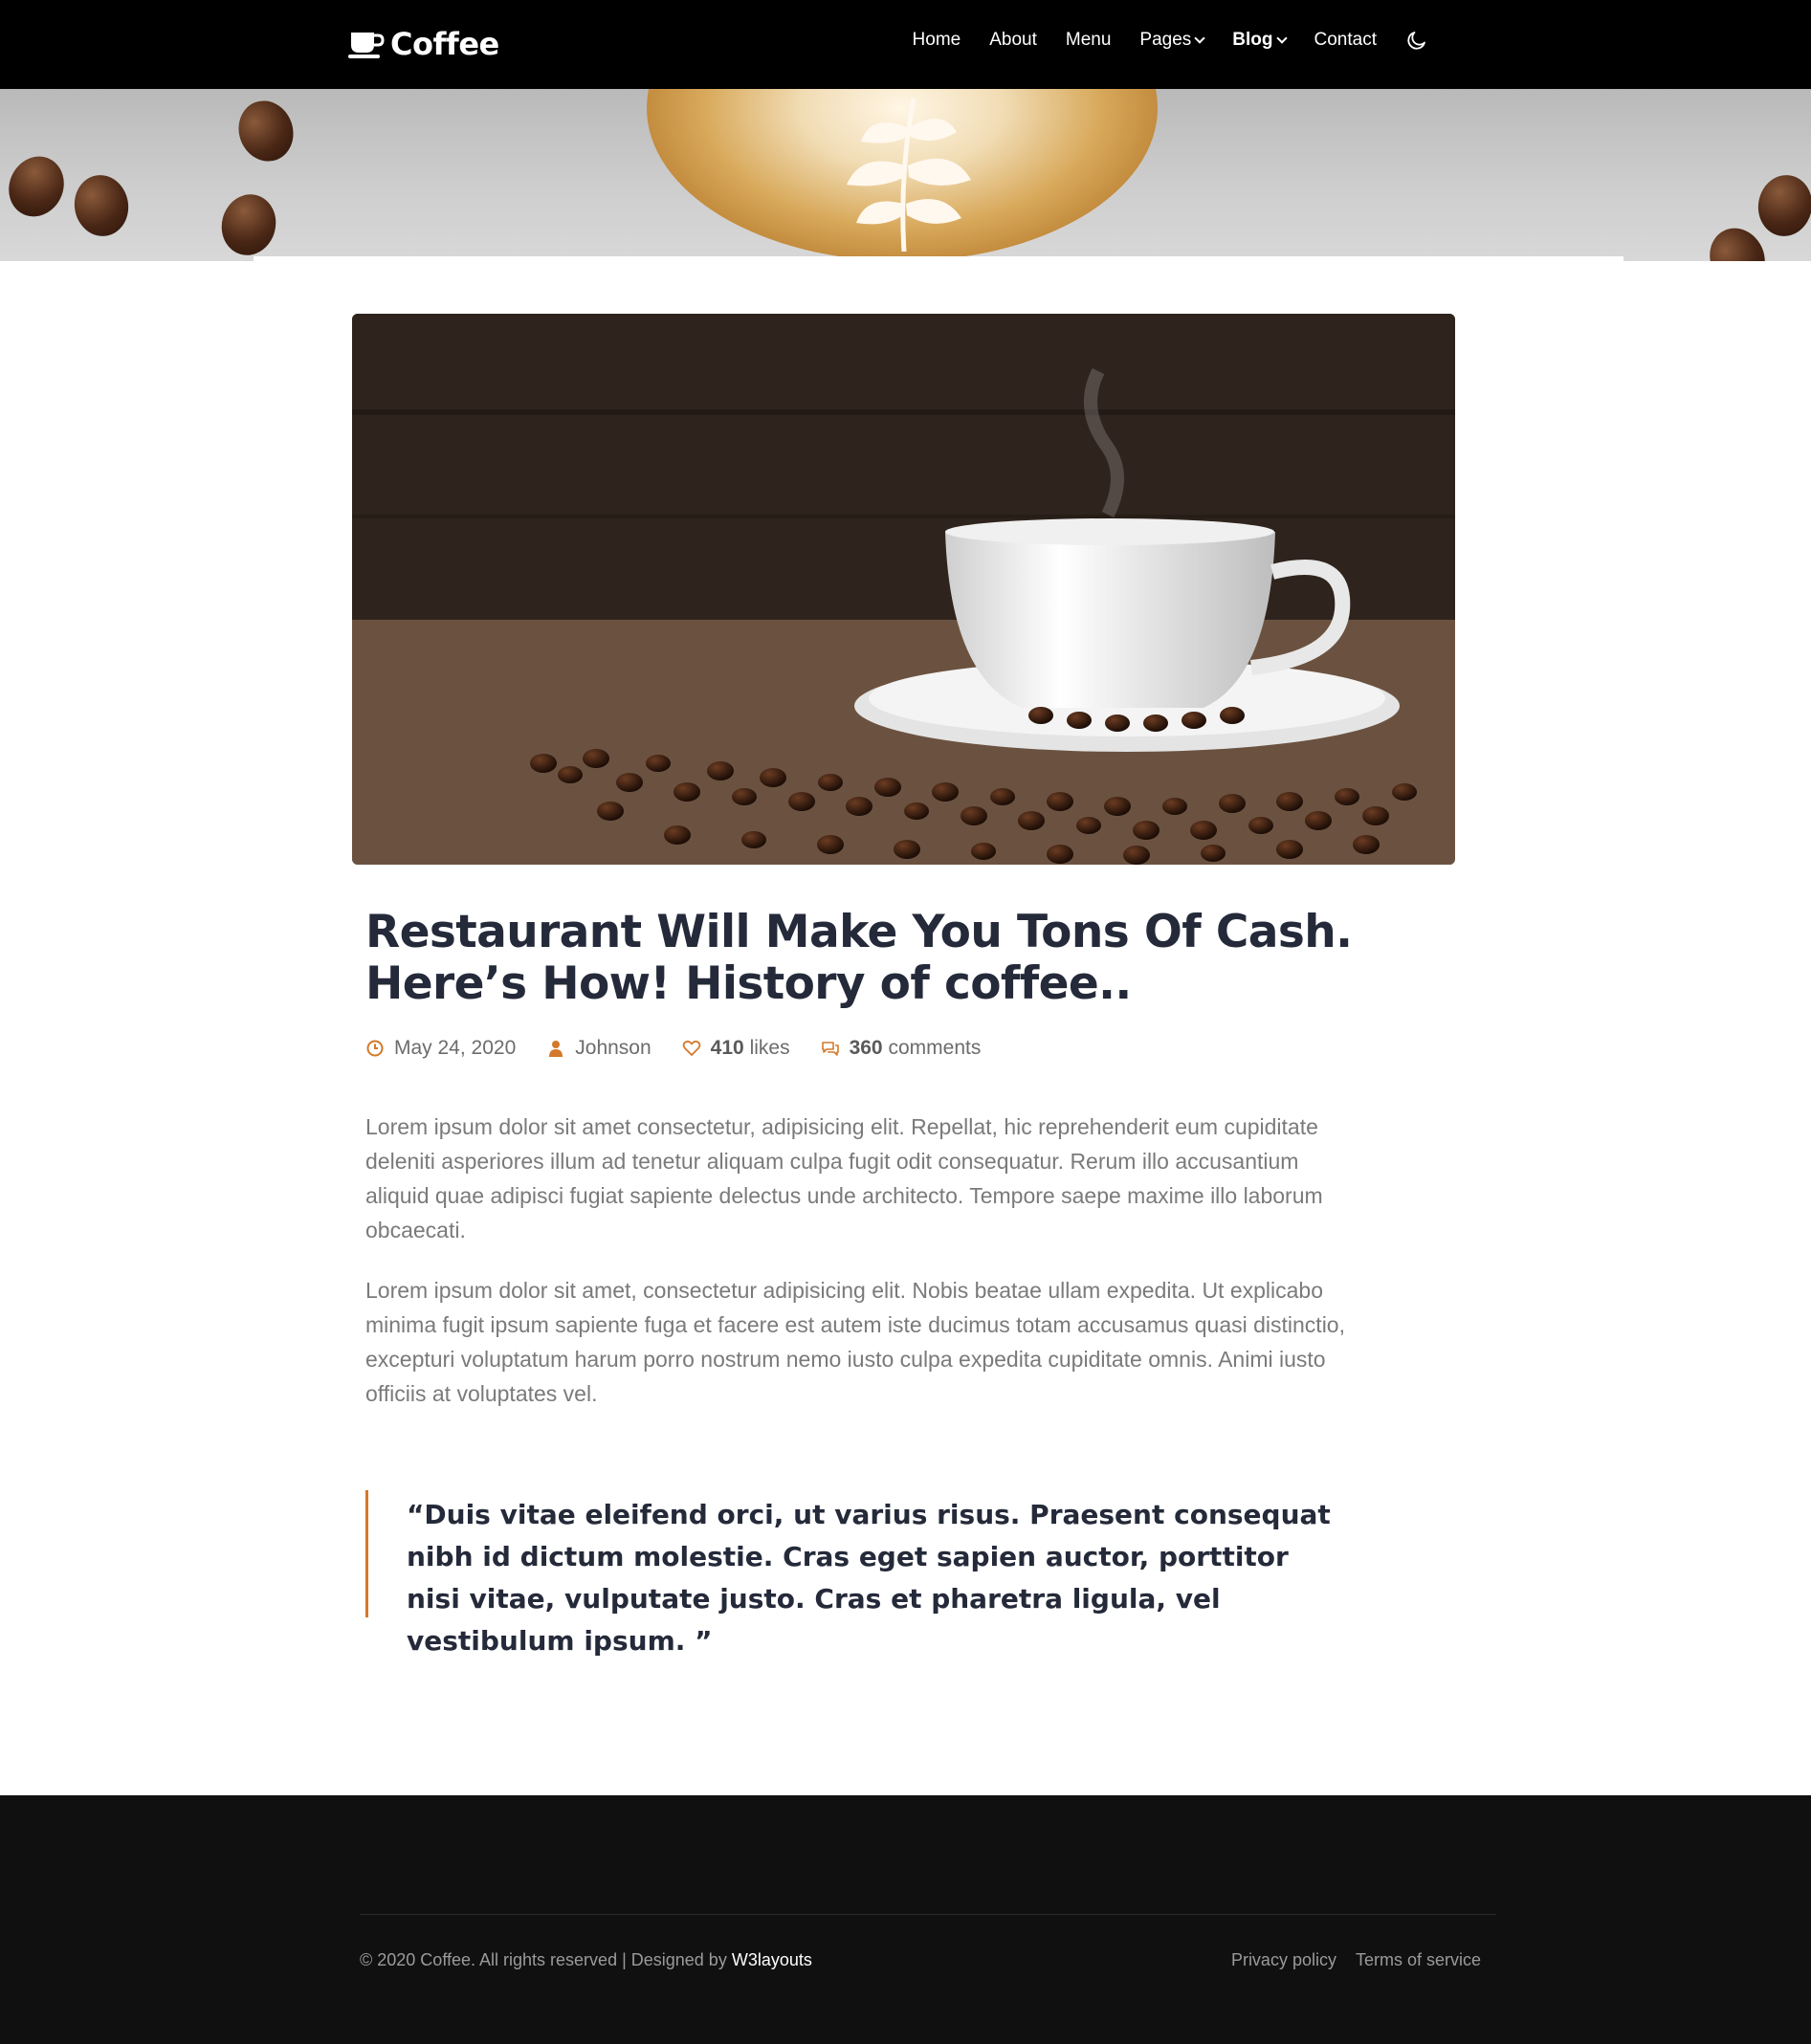  What do you see at coordinates (556, 1049) in the screenshot?
I see `user-icon` at bounding box center [556, 1049].